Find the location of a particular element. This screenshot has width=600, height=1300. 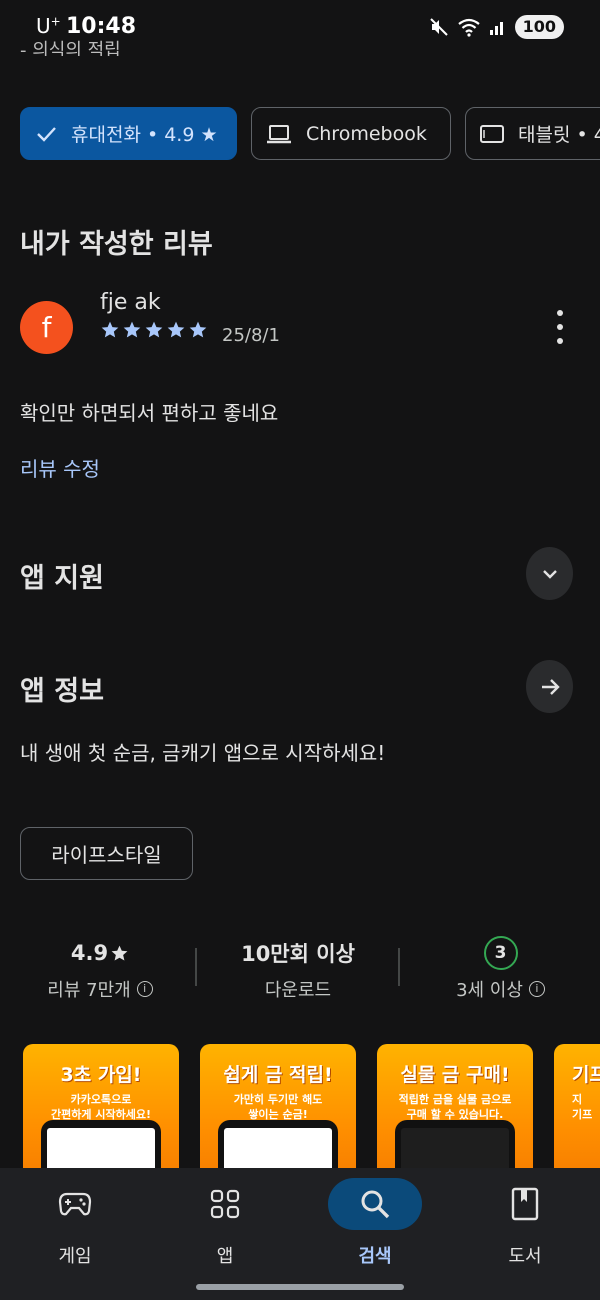

chip-tablet: 태블릿 • 4 is located at coordinates (532, 133).